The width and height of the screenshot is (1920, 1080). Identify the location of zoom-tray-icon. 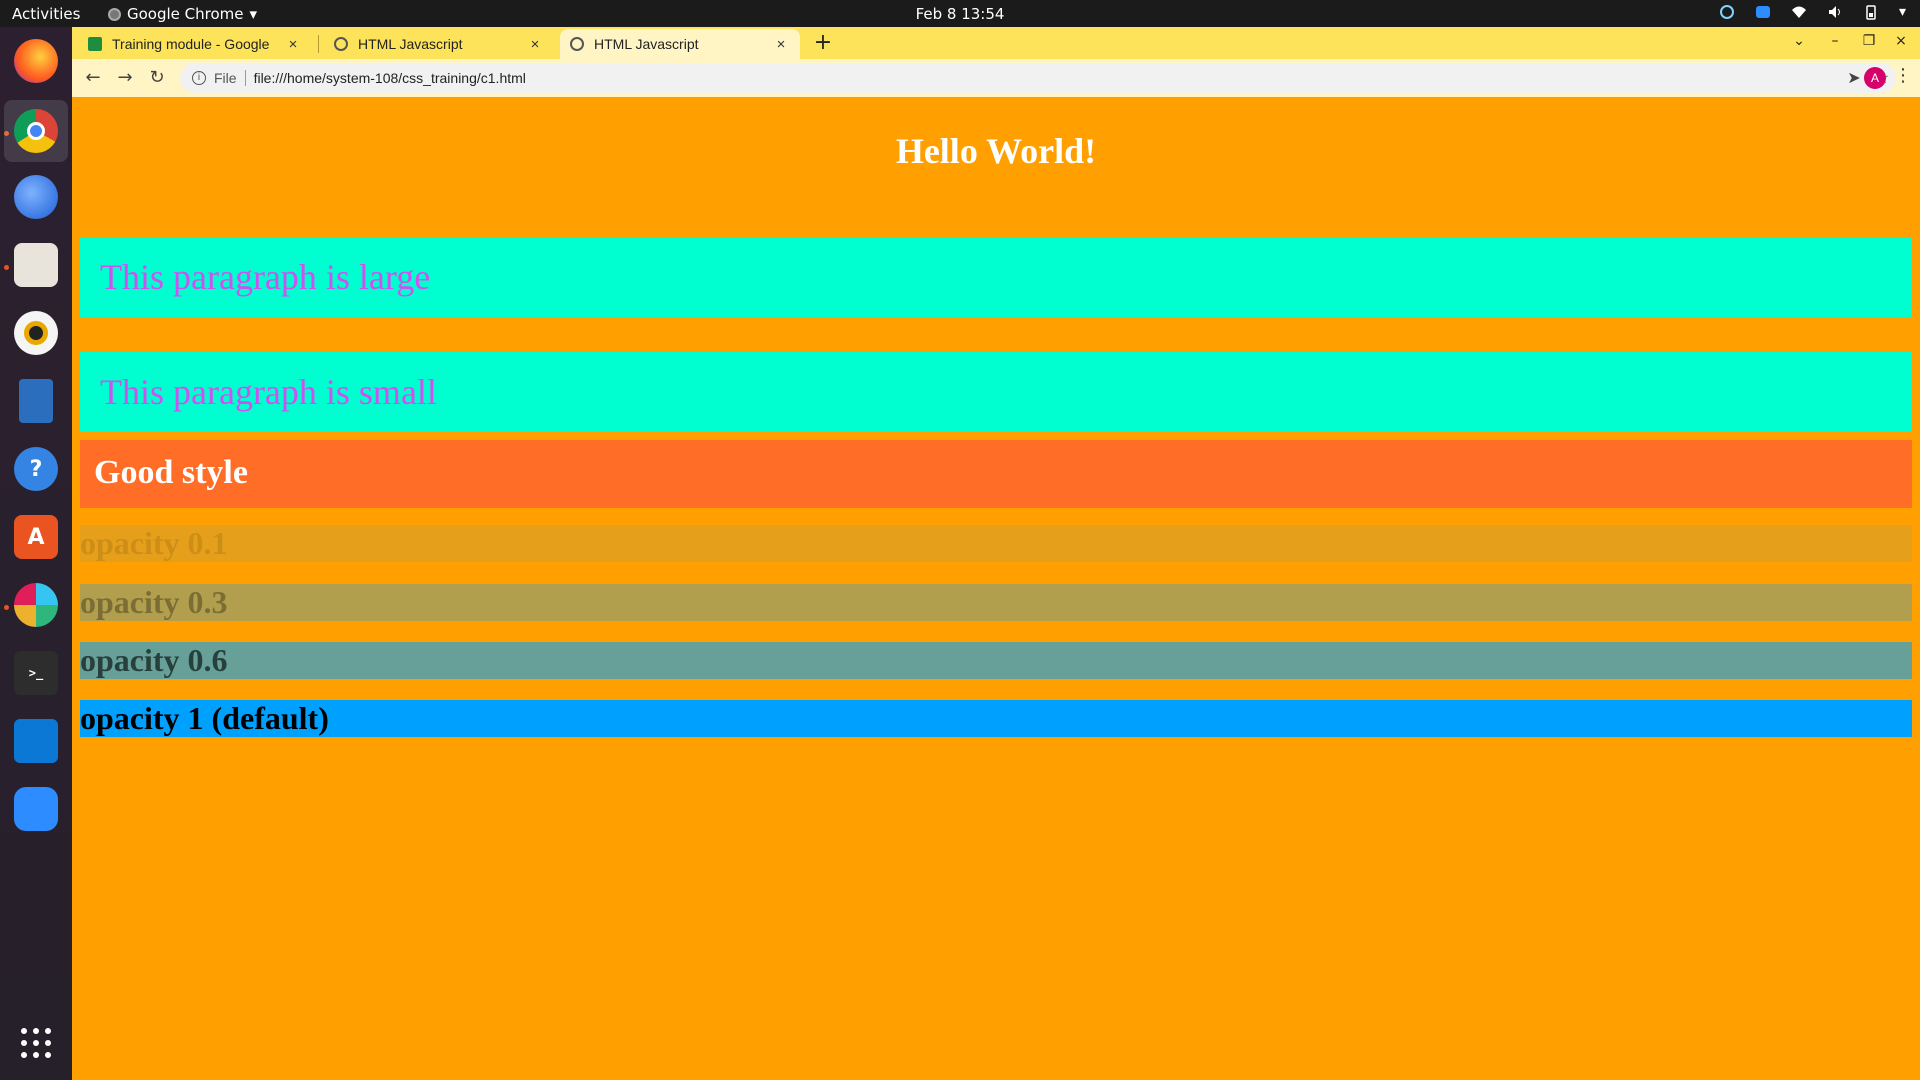
(1763, 12).